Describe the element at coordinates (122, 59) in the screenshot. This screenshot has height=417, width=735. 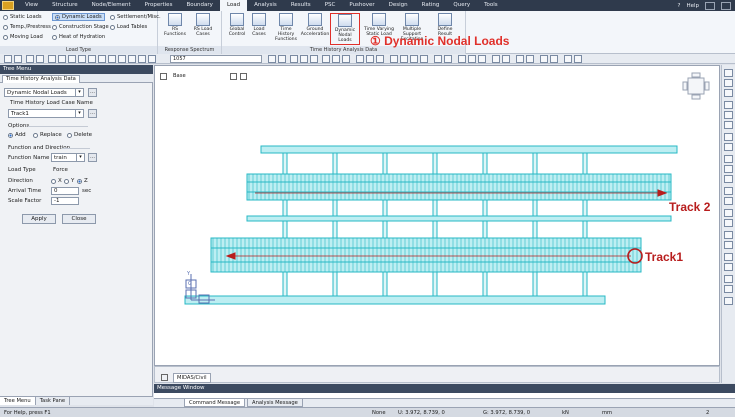
I see `node-icon` at that location.